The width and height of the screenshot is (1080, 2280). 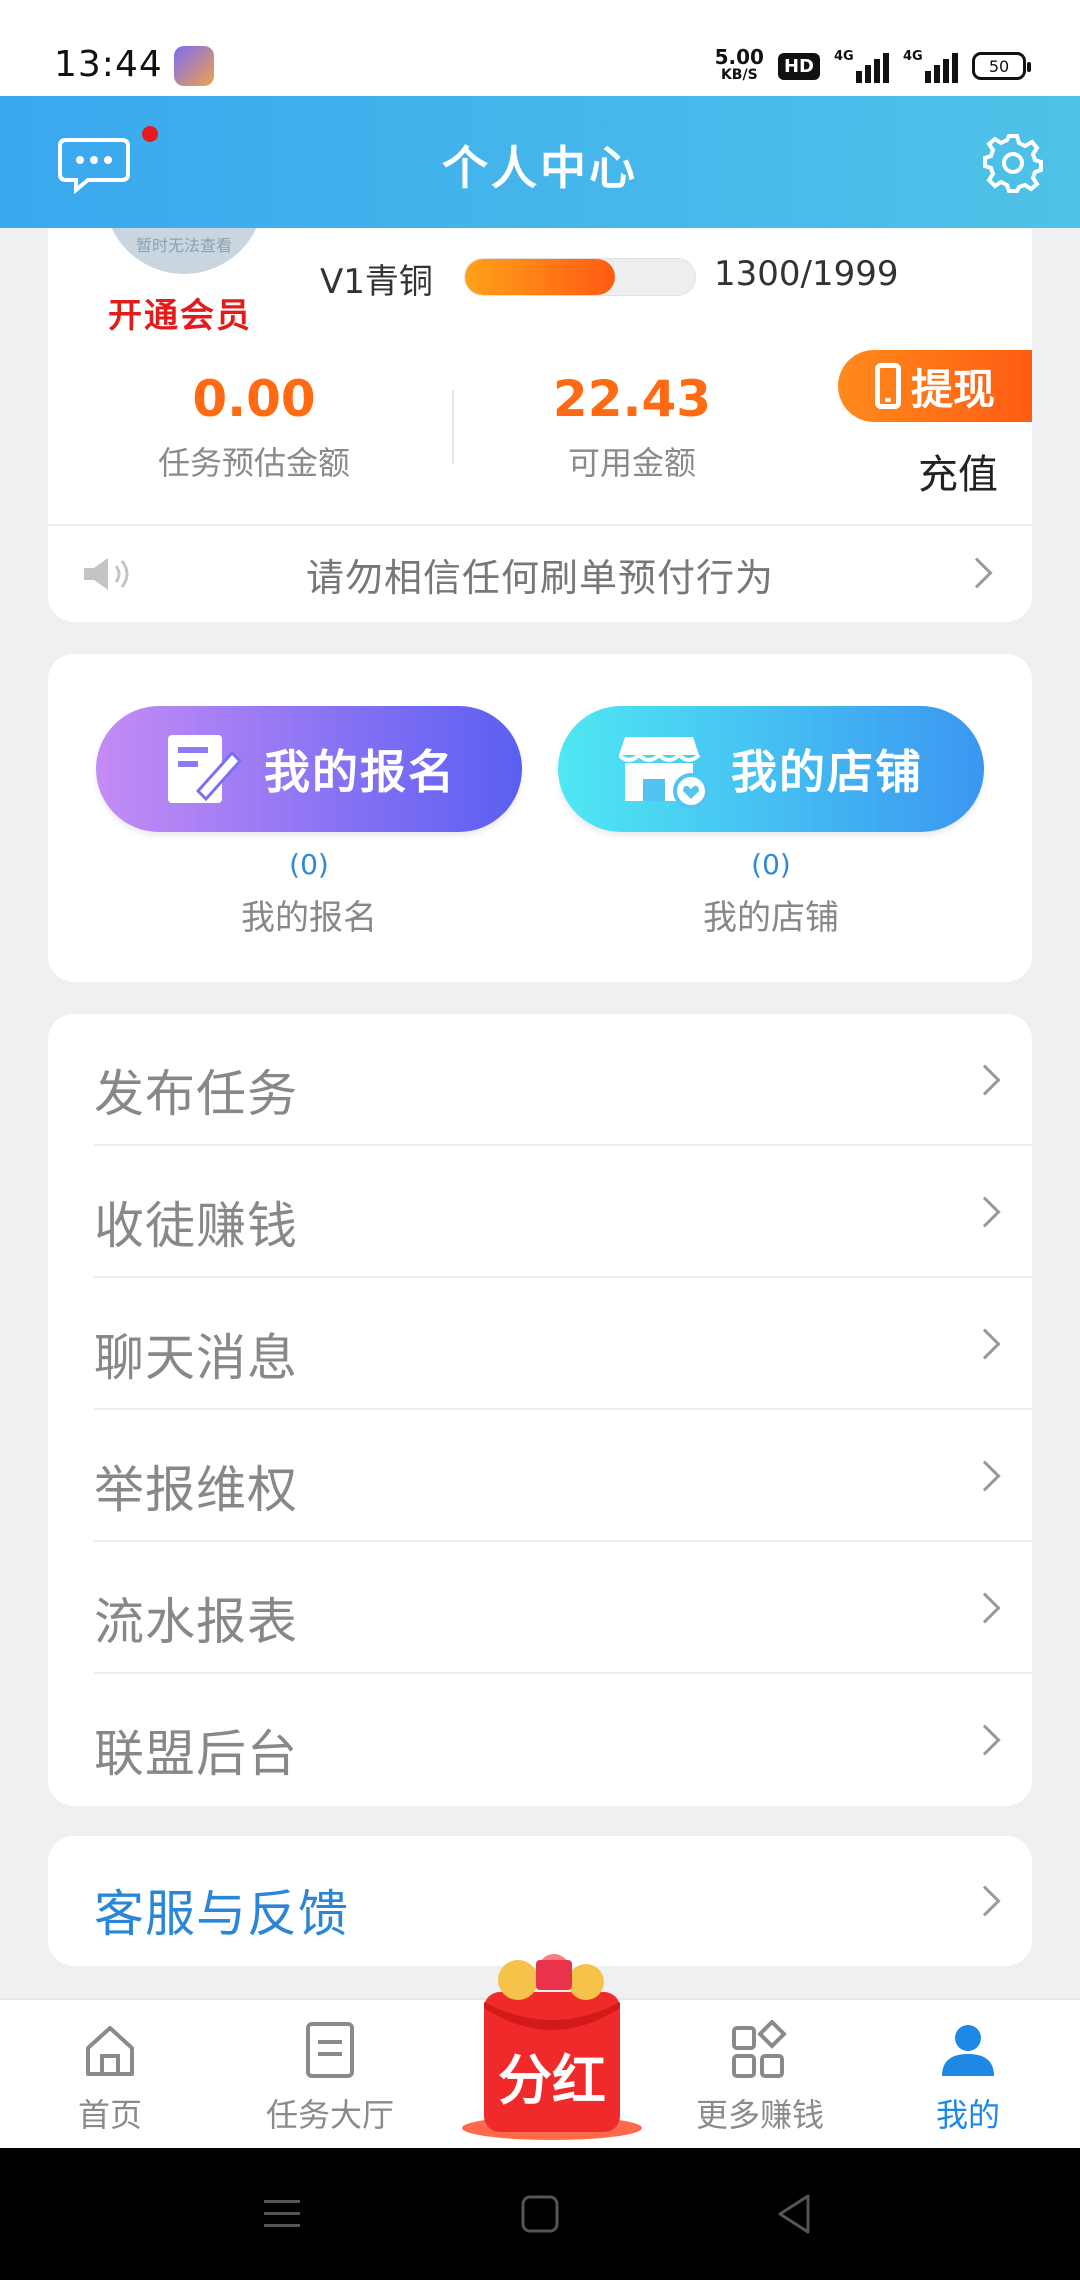 What do you see at coordinates (196, 1094) in the screenshot?
I see `menu-item-label: 发布任务` at bounding box center [196, 1094].